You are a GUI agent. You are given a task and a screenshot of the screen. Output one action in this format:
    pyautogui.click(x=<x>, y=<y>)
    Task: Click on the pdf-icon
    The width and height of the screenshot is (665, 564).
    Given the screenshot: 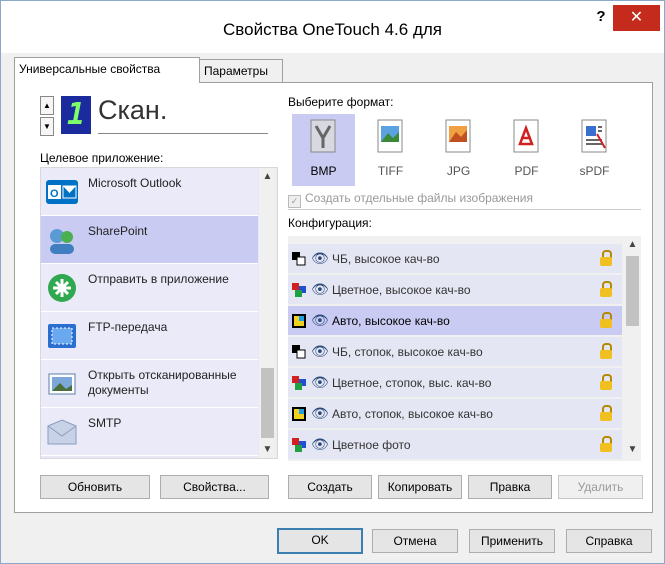 What is the action you would take?
    pyautogui.click(x=526, y=136)
    